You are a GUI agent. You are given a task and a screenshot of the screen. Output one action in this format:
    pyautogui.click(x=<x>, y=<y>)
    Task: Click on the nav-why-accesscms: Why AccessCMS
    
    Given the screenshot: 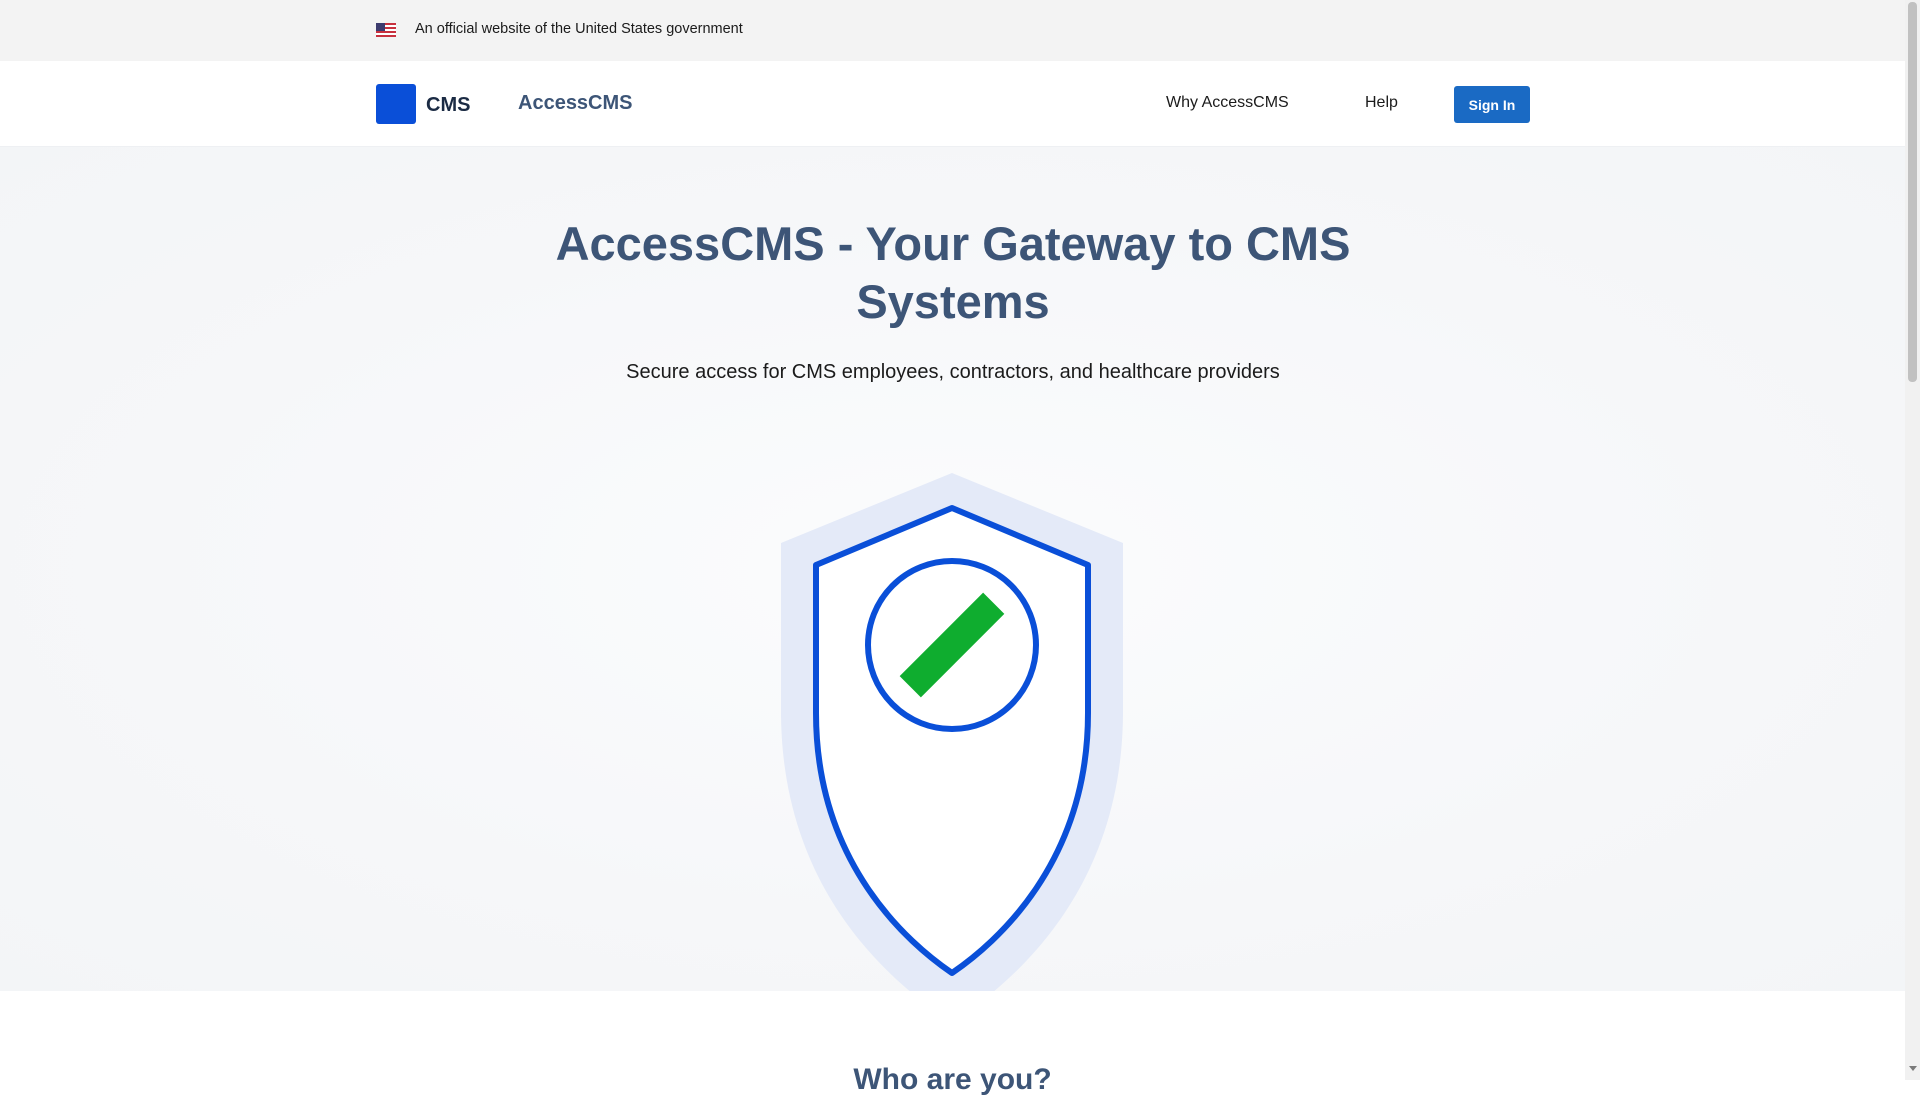 What is the action you would take?
    pyautogui.click(x=1227, y=103)
    